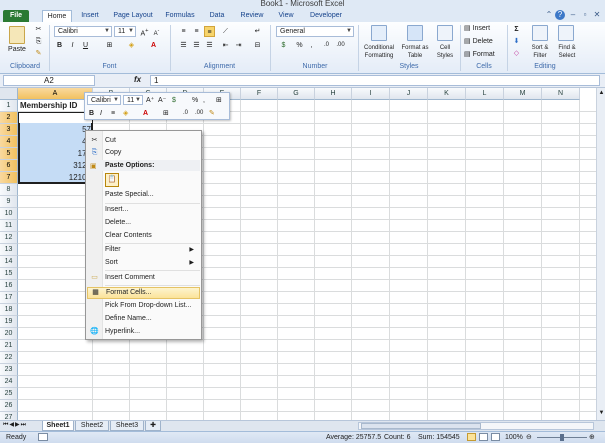  What do you see at coordinates (483, 437) in the screenshot?
I see `page-layout-view-icon` at bounding box center [483, 437].